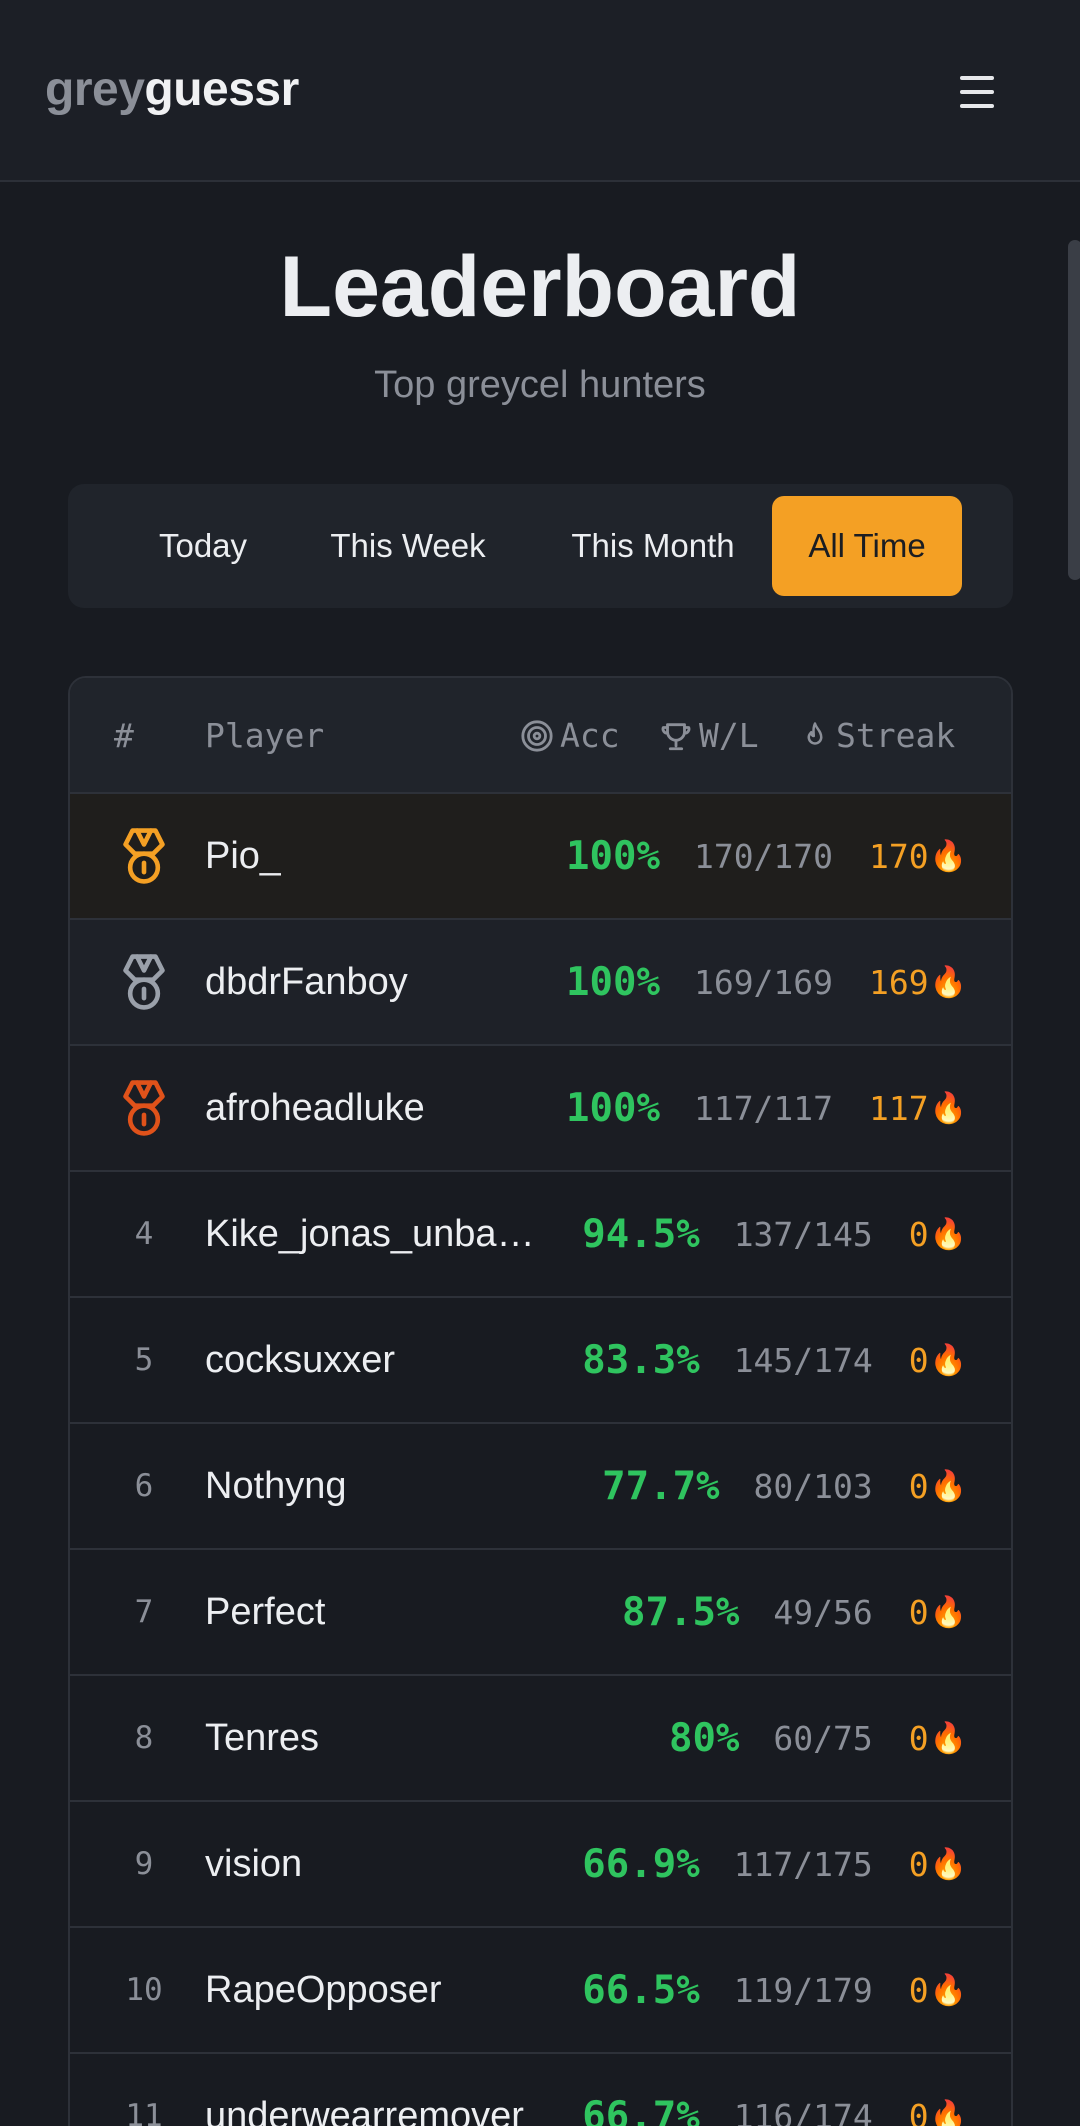 The image size is (1080, 2126). What do you see at coordinates (774, 2090) in the screenshot?
I see `player-stats: 66.7% 116/174 0 🔥` at bounding box center [774, 2090].